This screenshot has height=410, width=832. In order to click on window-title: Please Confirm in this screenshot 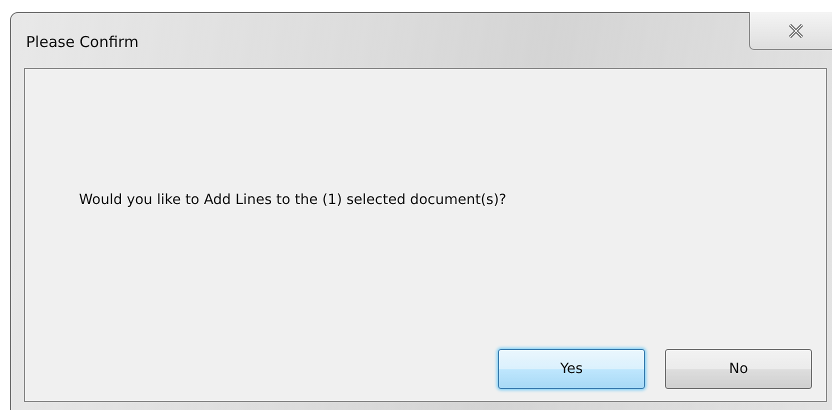, I will do `click(82, 42)`.